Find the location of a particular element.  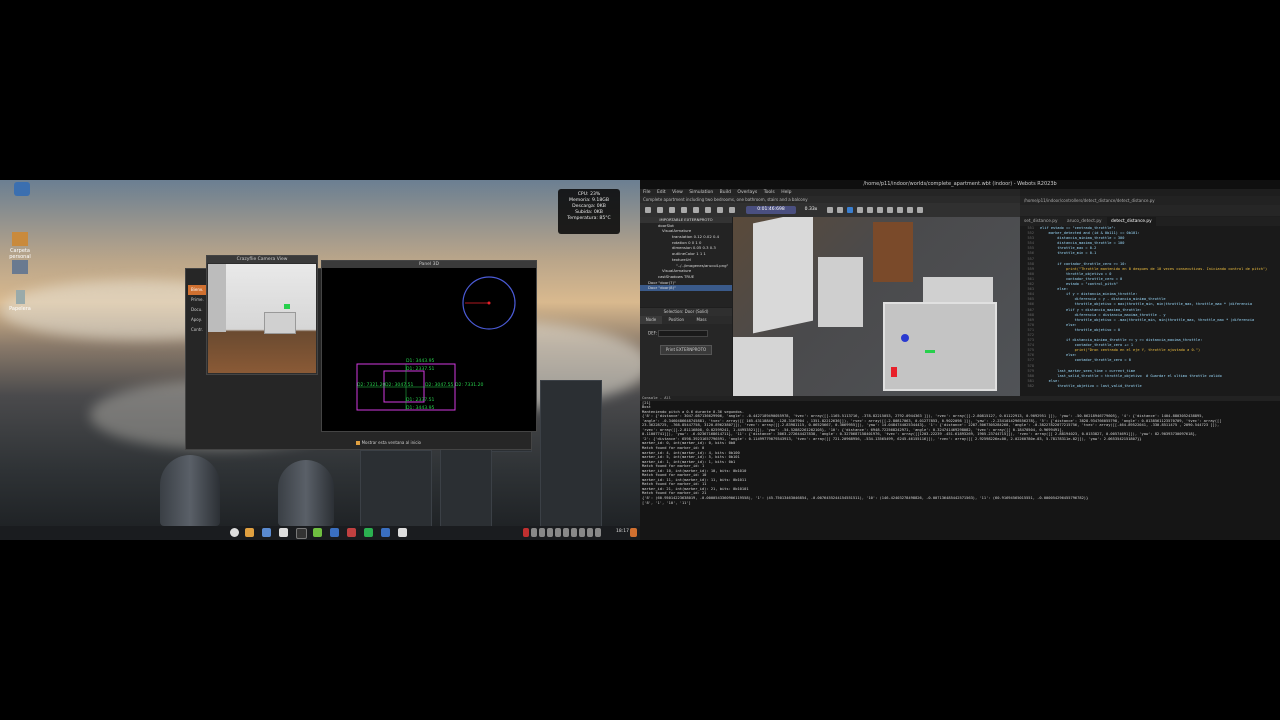

readout-right-1: D2: 3047.55 is located at coordinates (439, 385).